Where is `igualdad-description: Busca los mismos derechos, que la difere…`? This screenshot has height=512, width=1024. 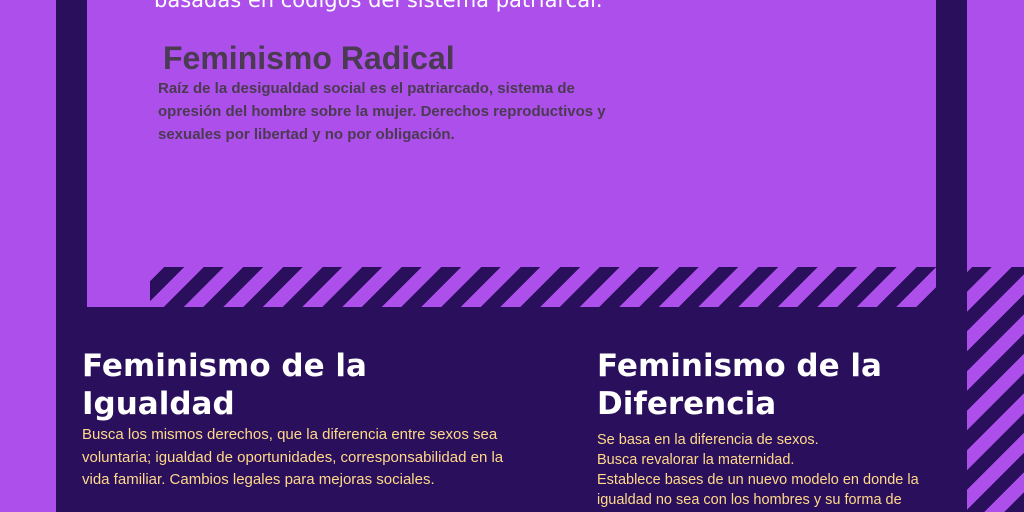
igualdad-description: Busca los mismos derechos, que la difere… is located at coordinates (293, 457).